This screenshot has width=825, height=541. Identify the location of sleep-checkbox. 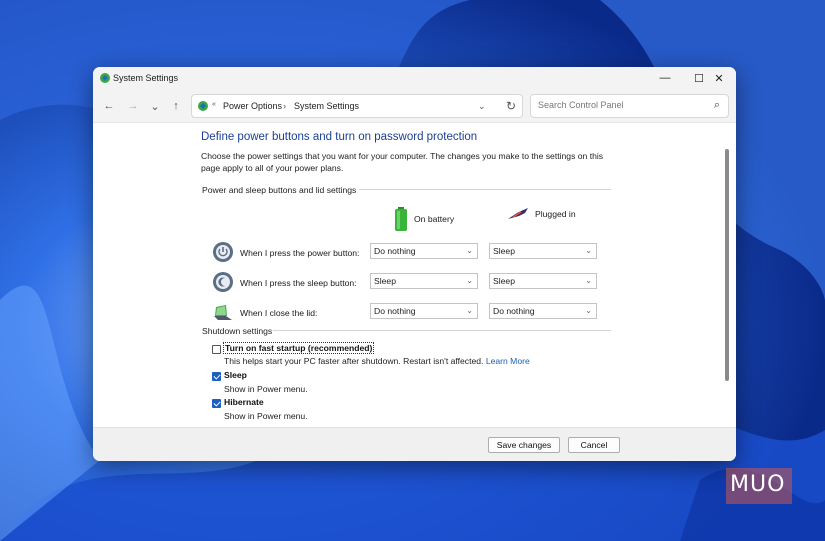
(216, 376).